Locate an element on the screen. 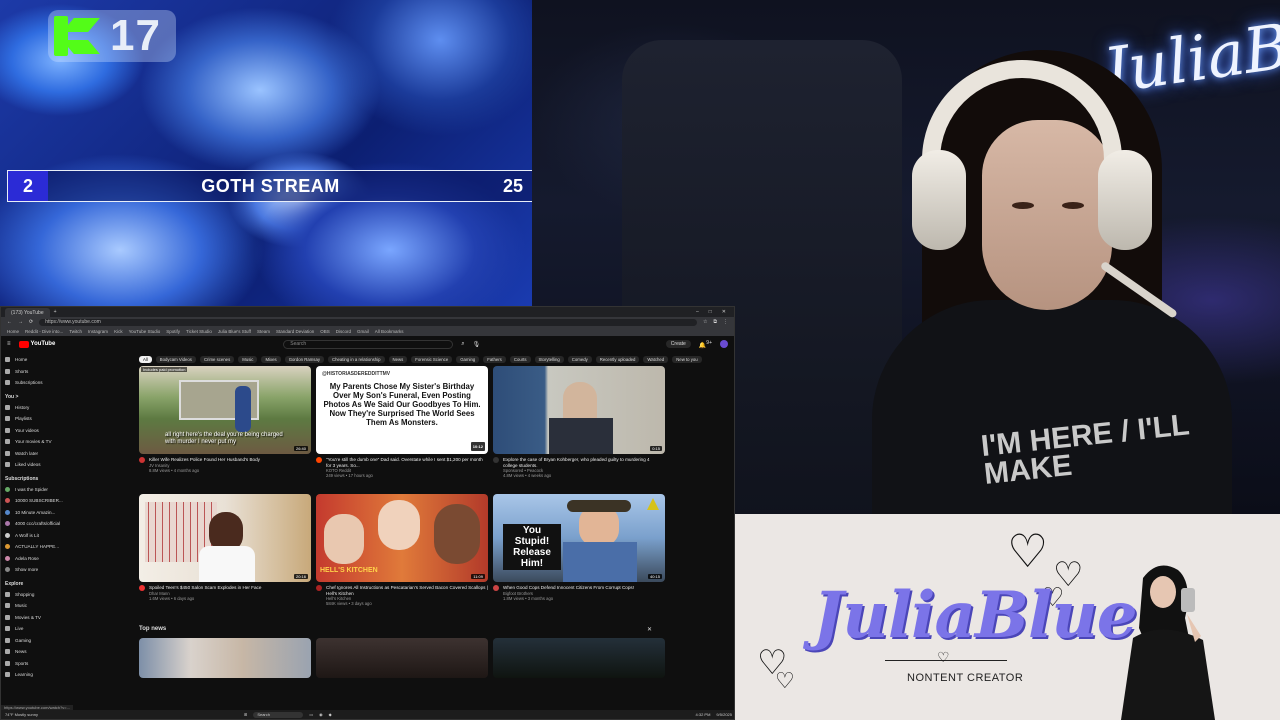  close-icon: ✕ is located at coordinates (724, 312).